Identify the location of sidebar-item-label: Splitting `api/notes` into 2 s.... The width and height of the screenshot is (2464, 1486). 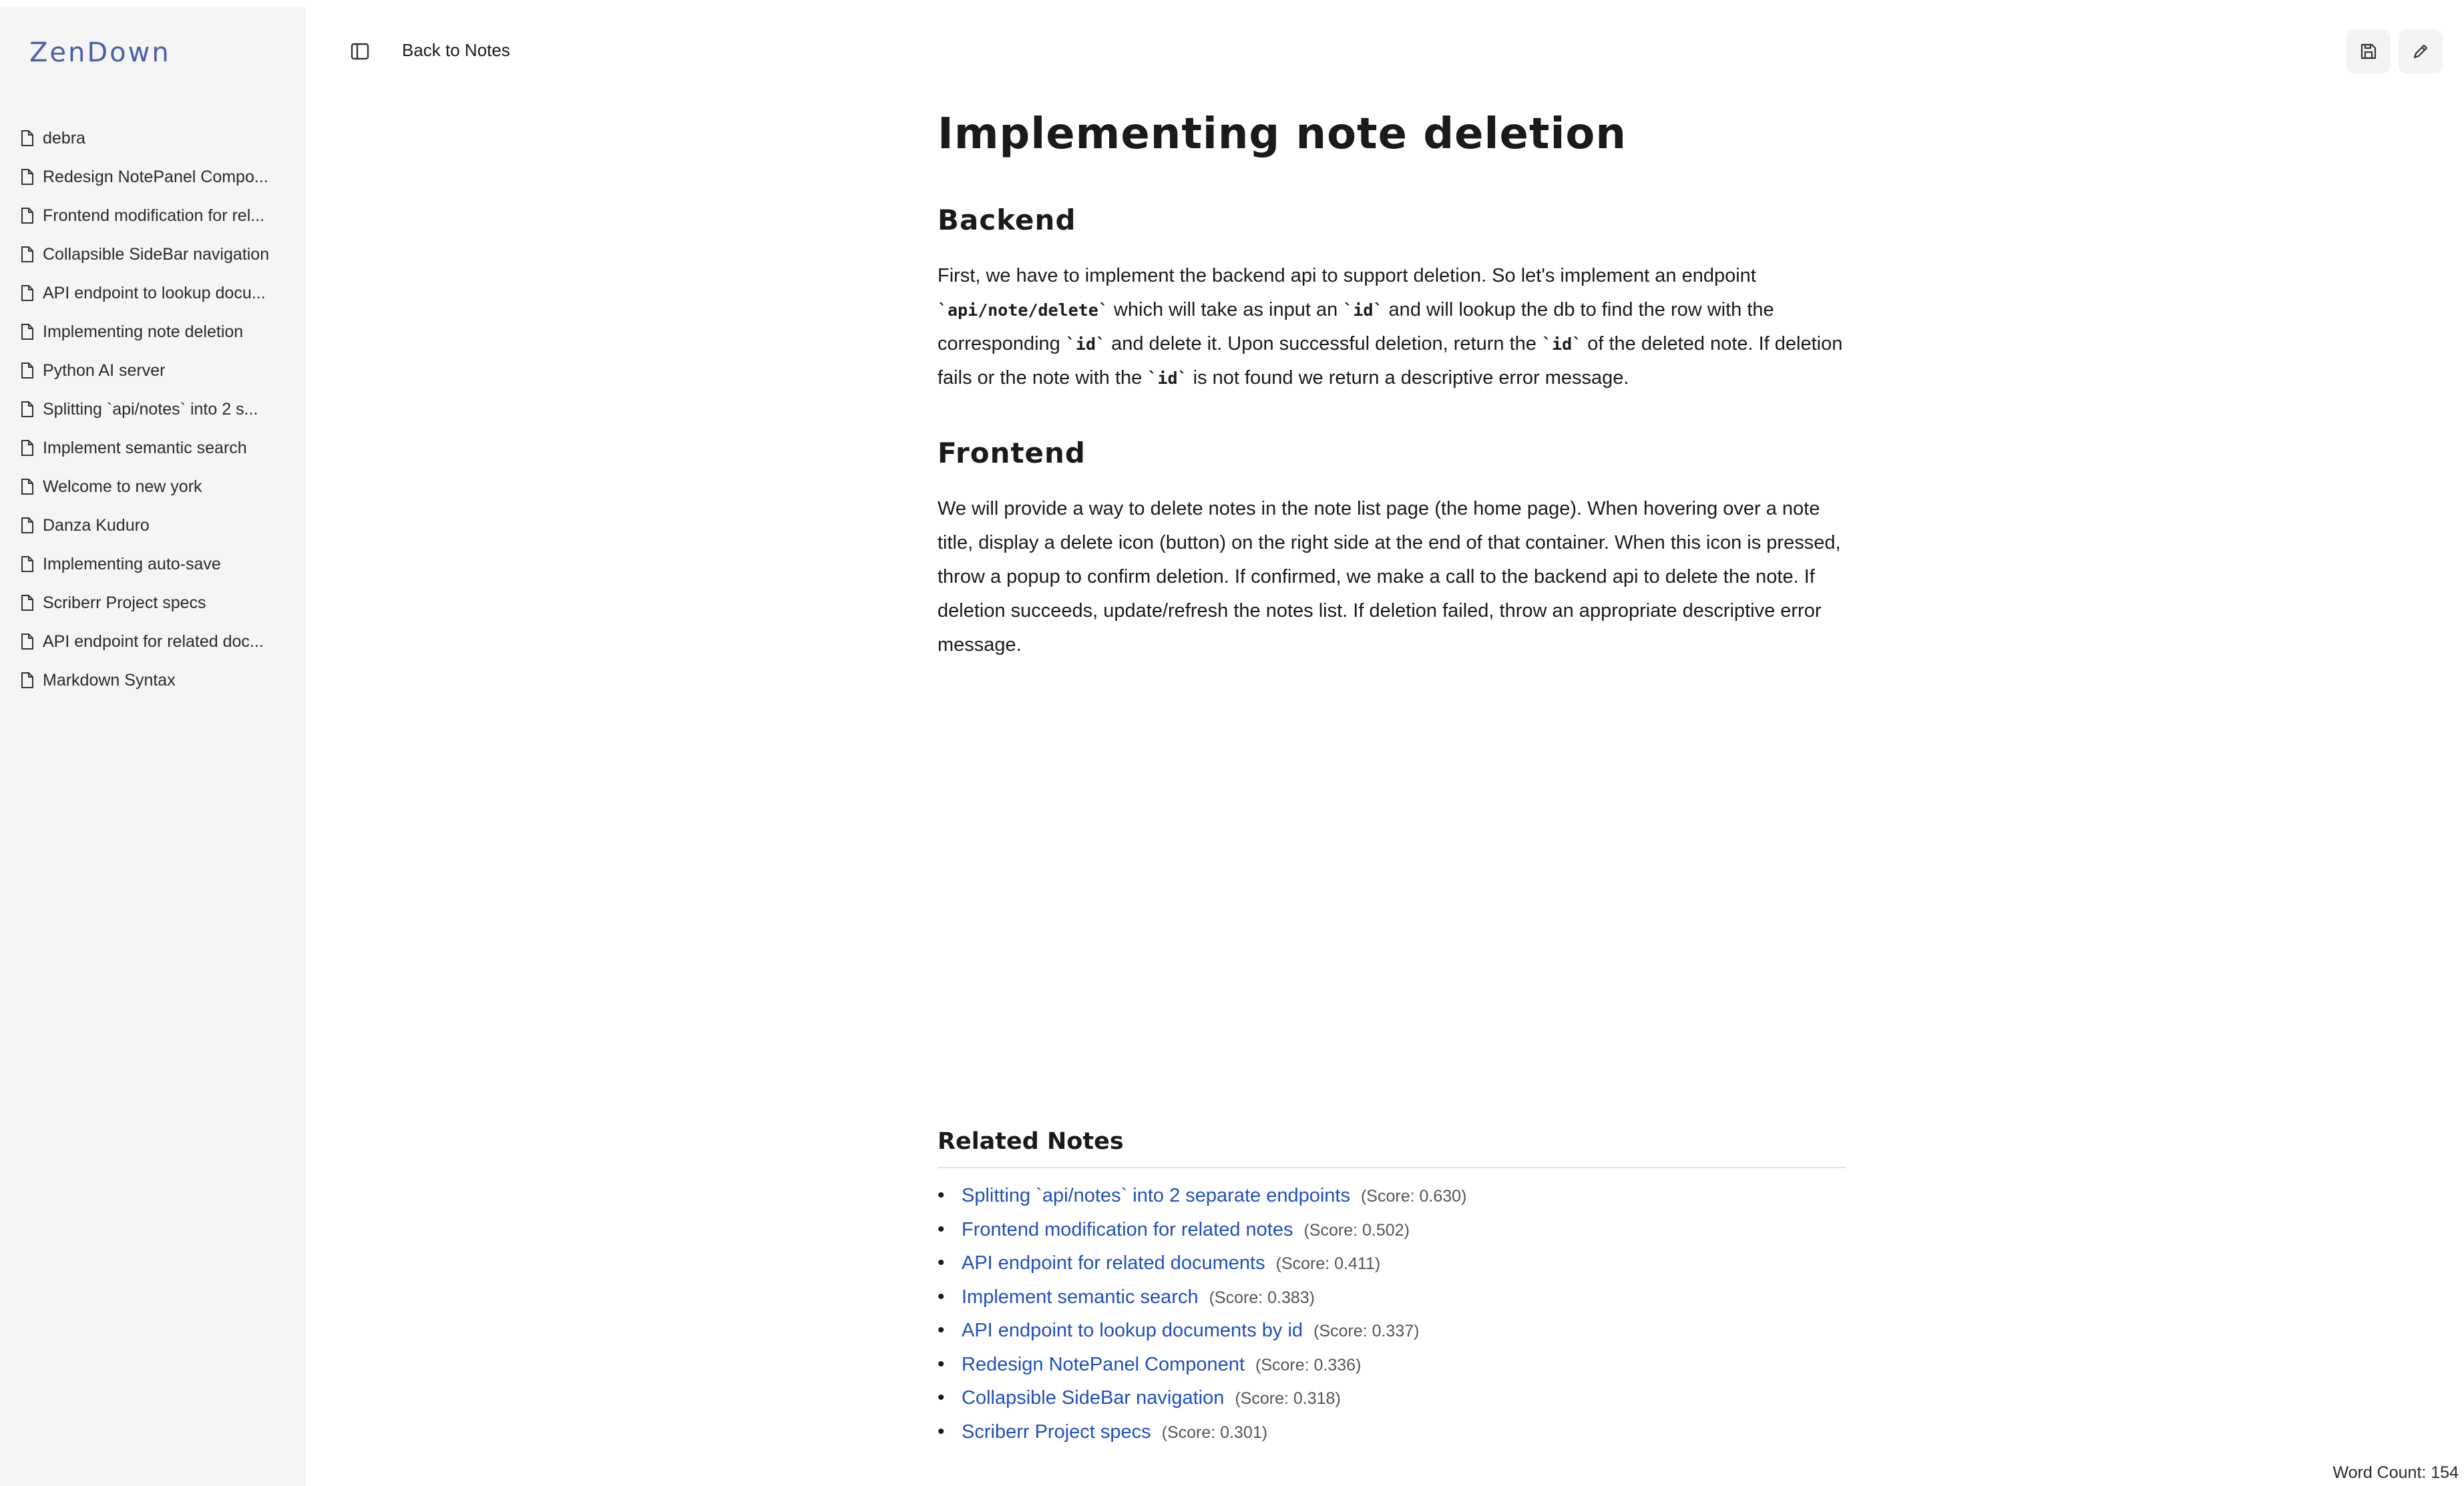
(151, 409).